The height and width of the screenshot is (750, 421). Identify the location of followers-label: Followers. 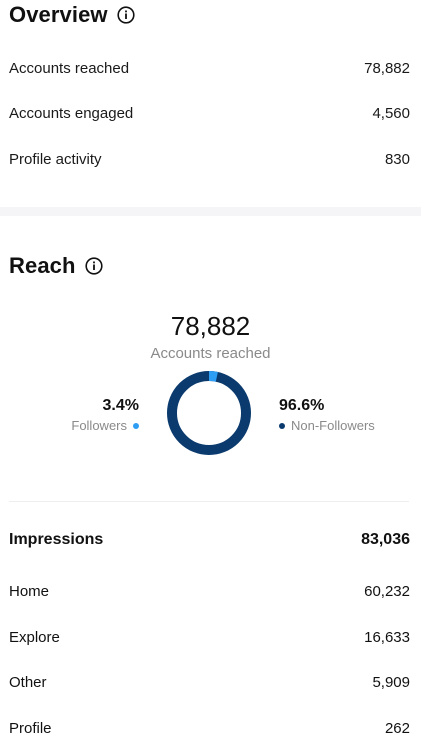
(99, 425).